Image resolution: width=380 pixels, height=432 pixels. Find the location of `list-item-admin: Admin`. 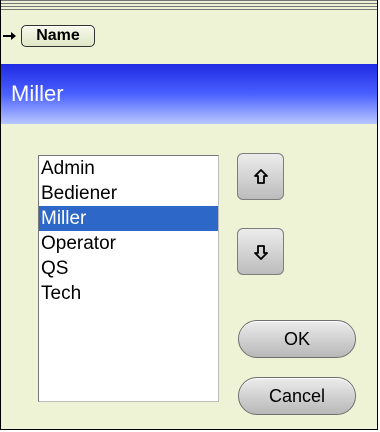

list-item-admin: Admin is located at coordinates (128, 168).